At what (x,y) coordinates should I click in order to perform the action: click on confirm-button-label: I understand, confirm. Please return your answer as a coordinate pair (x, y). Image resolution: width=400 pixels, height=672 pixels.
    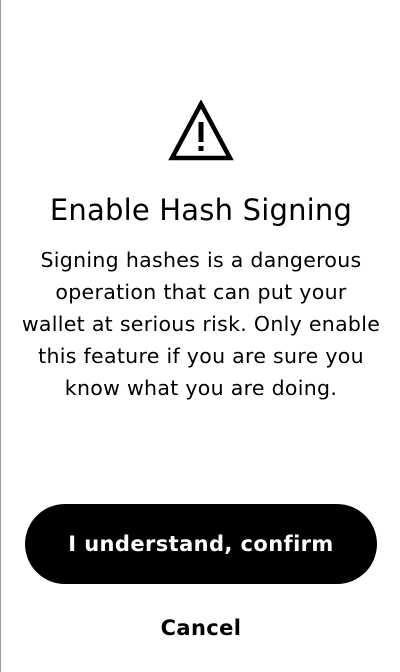
    Looking at the image, I should click on (201, 544).